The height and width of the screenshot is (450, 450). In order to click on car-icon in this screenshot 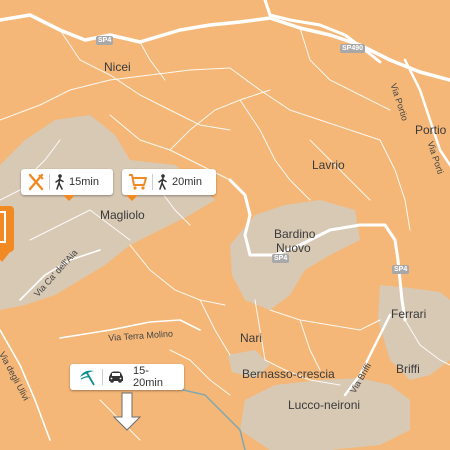, I will do `click(116, 377)`.